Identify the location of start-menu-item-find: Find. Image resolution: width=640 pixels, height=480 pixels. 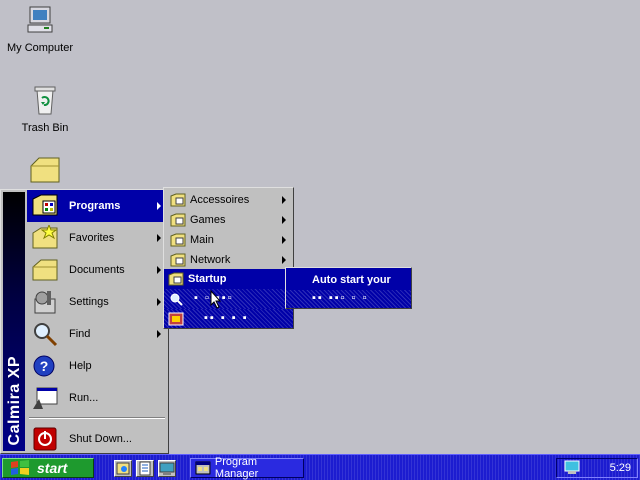
(97, 334).